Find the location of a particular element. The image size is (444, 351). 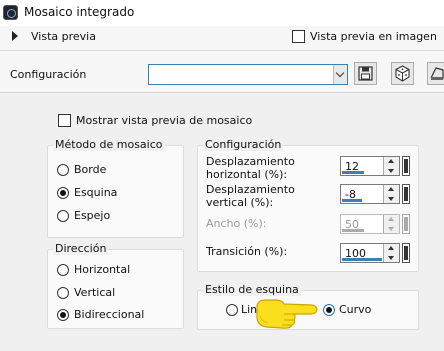

show-tile-preview-checkbox is located at coordinates (64, 120).